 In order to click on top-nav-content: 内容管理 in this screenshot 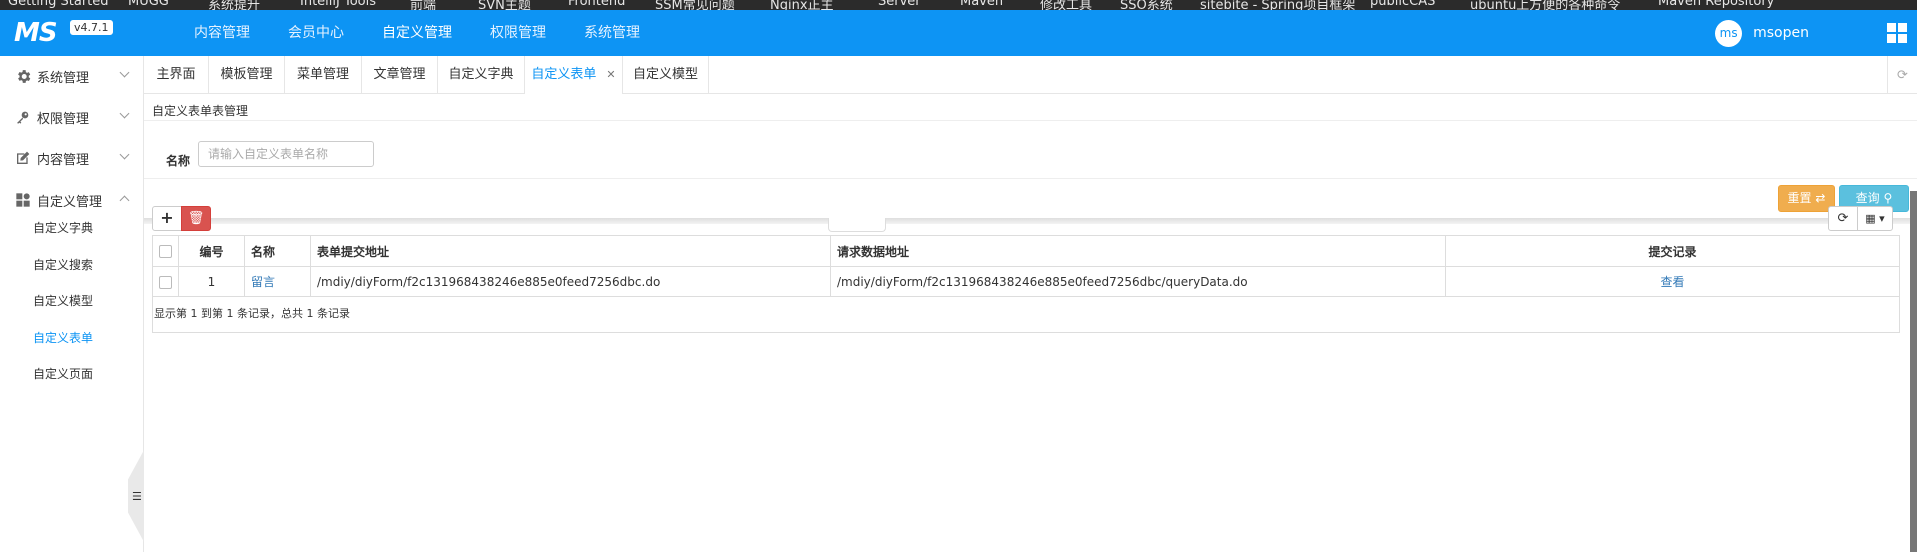, I will do `click(222, 33)`.